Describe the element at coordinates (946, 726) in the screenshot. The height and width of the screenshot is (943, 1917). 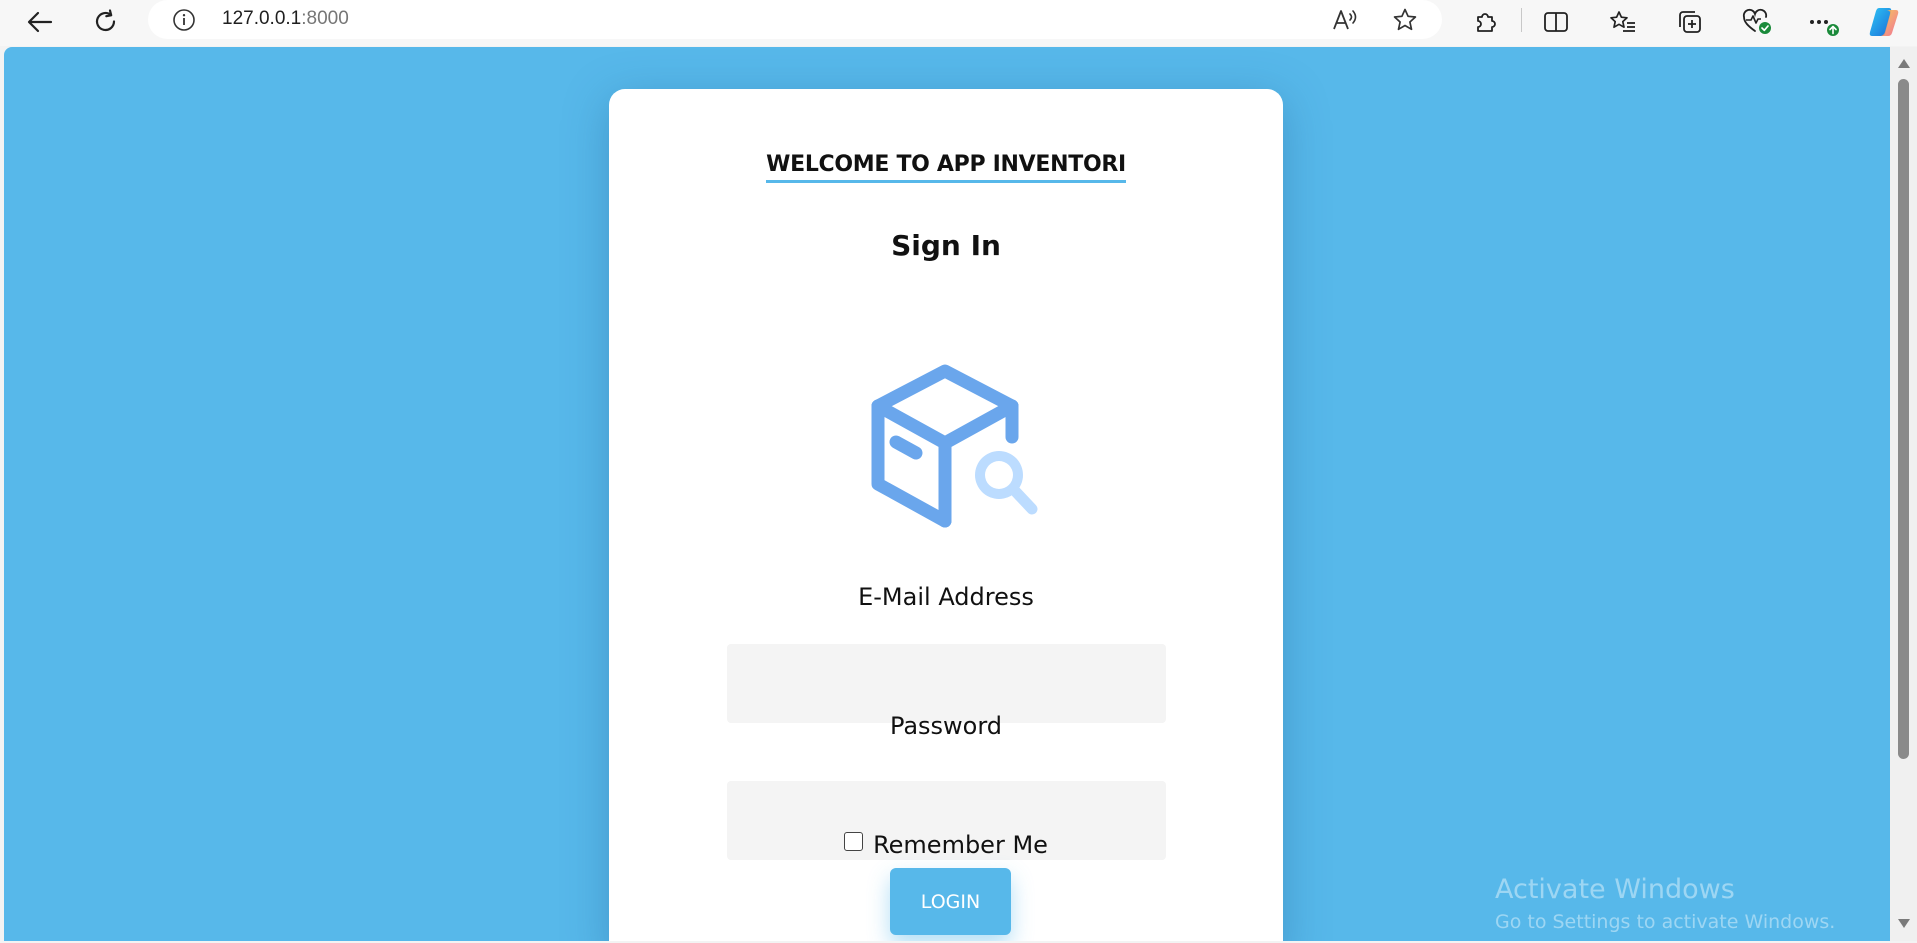
I see `password-label: Password` at that location.